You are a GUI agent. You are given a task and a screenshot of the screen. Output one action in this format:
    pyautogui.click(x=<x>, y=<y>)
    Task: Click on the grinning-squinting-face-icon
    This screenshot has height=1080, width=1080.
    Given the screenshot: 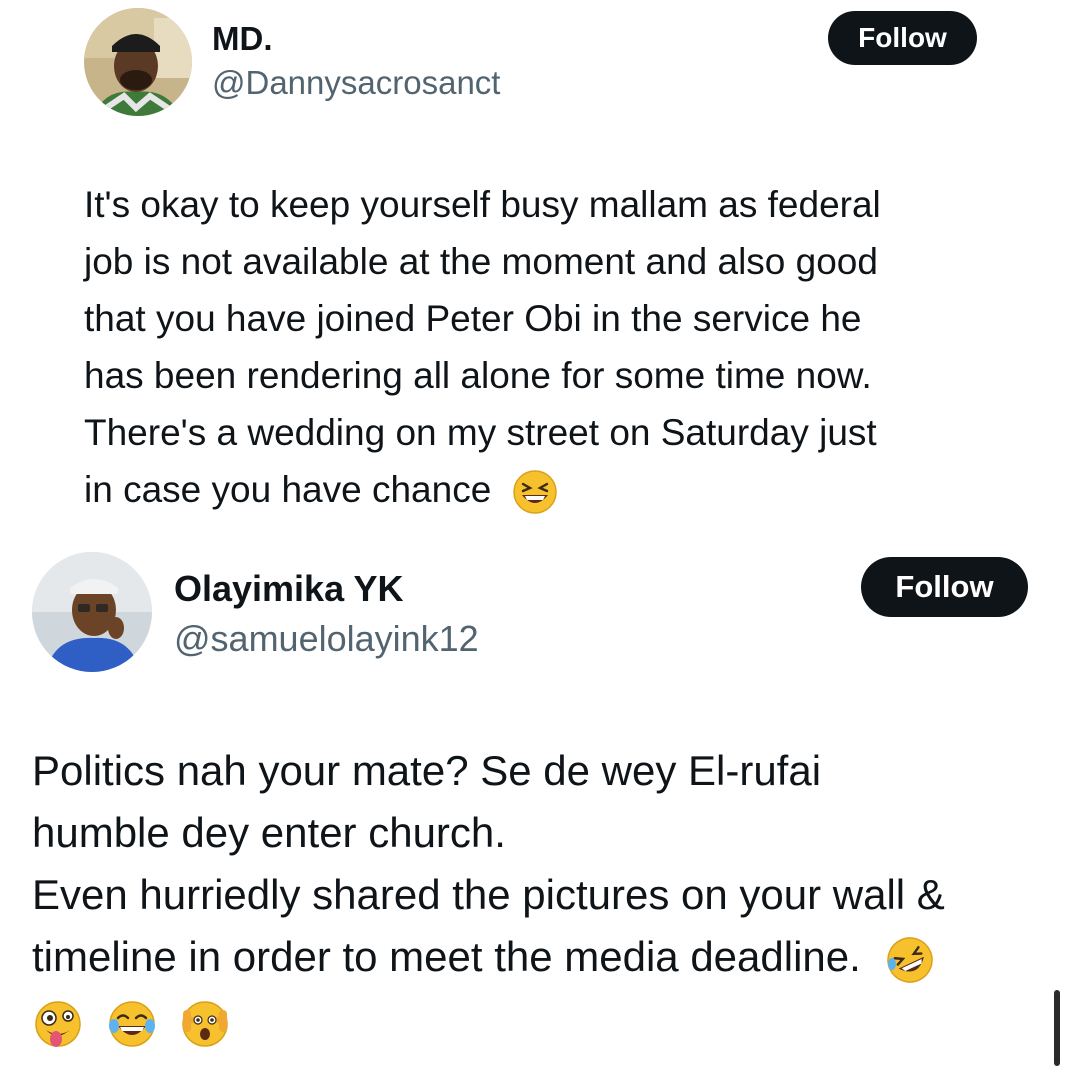 What is the action you would take?
    pyautogui.click(x=535, y=492)
    